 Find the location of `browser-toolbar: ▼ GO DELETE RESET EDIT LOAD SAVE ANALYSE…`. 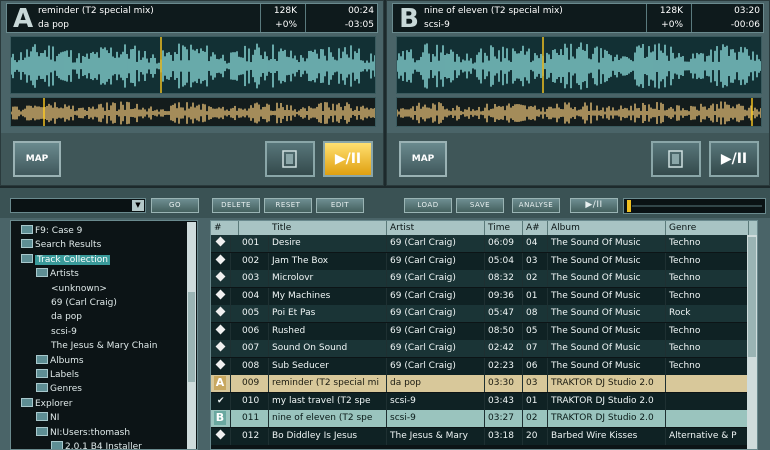

browser-toolbar: ▼ GO DELETE RESET EDIT LOAD SAVE ANALYSE… is located at coordinates (385, 203).